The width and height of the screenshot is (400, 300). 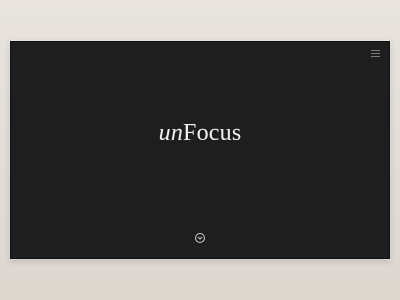 I want to click on logo-name: Focus, so click(x=212, y=133).